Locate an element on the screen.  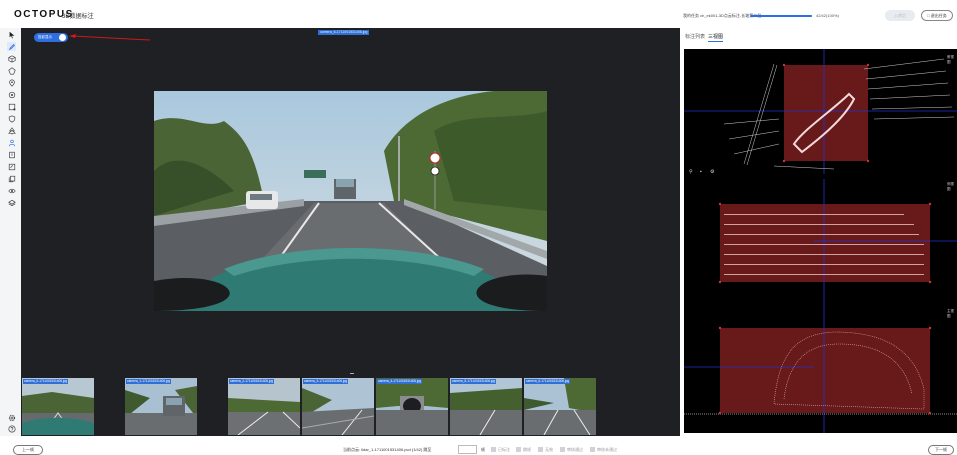
filter-label-annotated: 已标注 is located at coordinates (504, 449).